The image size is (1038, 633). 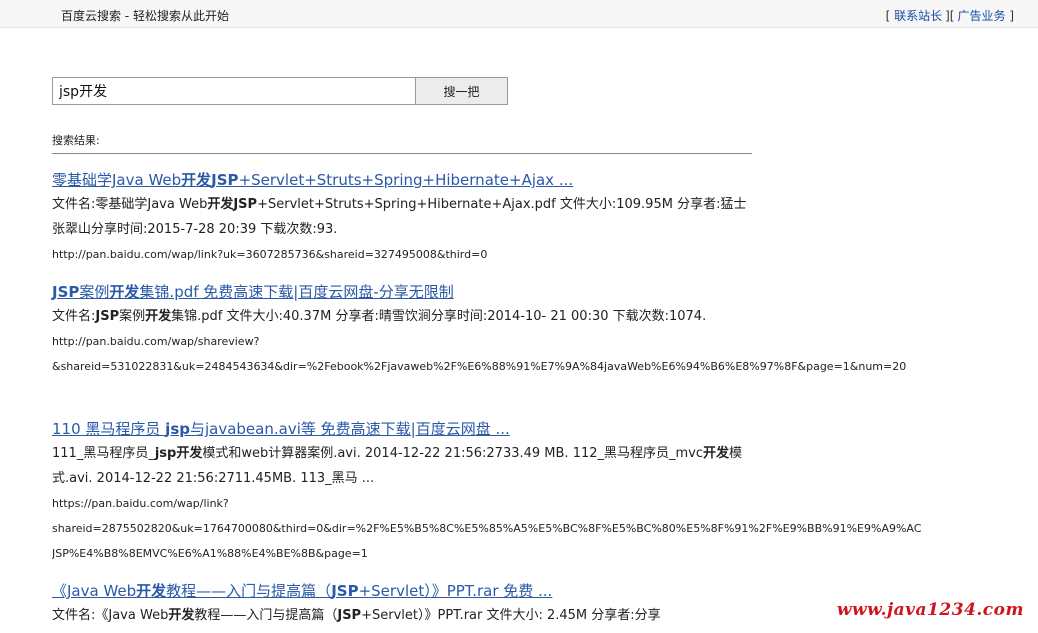 What do you see at coordinates (981, 16) in the screenshot?
I see `ad-business-link: 广告业务` at bounding box center [981, 16].